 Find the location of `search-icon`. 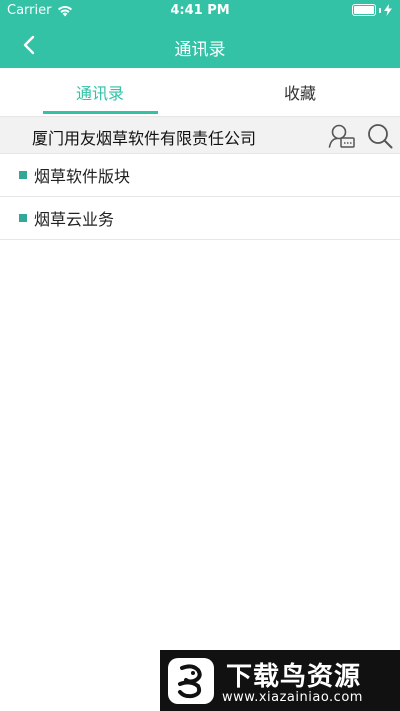

search-icon is located at coordinates (380, 136).